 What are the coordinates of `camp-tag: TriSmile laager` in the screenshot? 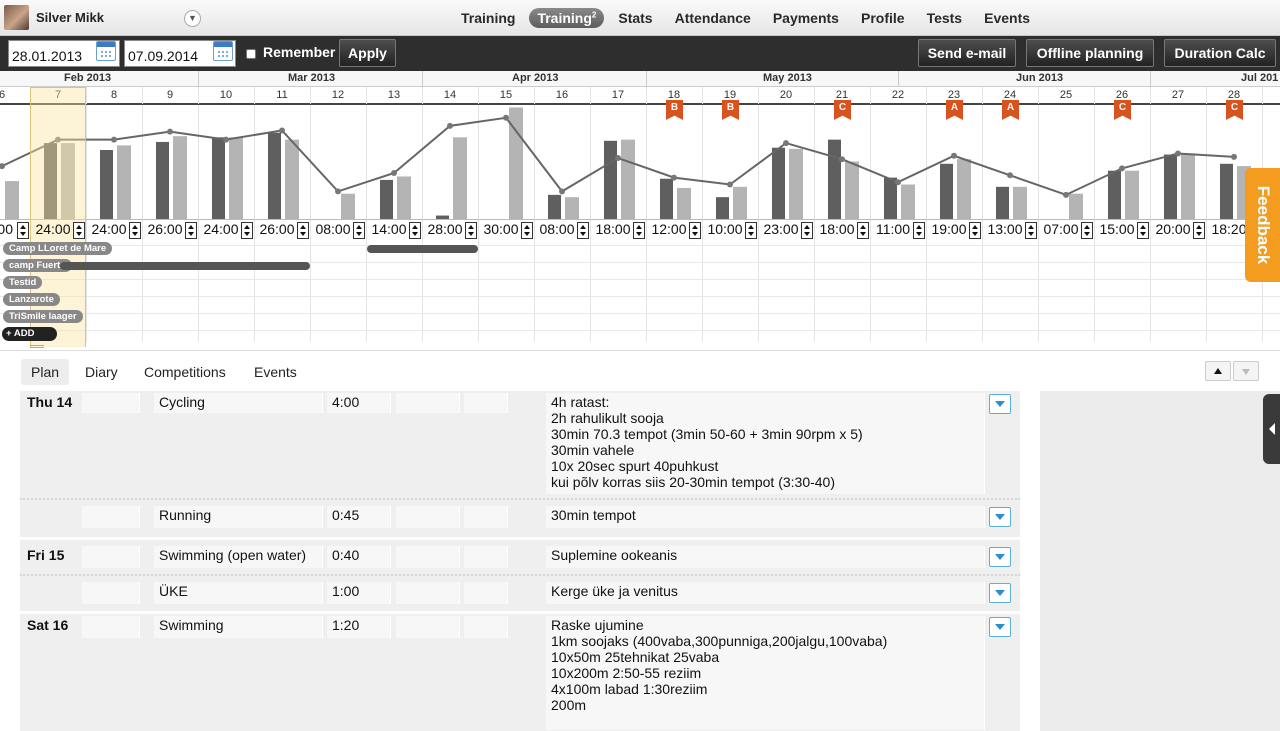 It's located at (43, 316).